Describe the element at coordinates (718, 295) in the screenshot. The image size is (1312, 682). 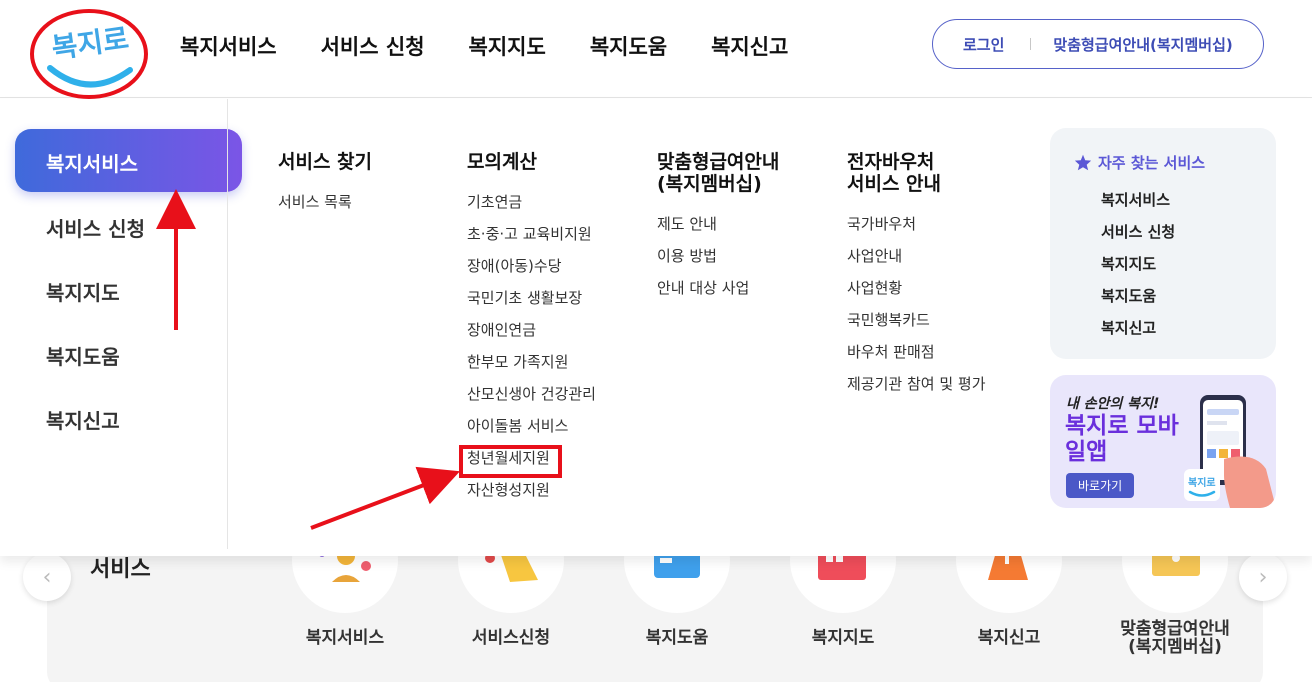
I see `menu-item: 안내 대상 사업` at that location.